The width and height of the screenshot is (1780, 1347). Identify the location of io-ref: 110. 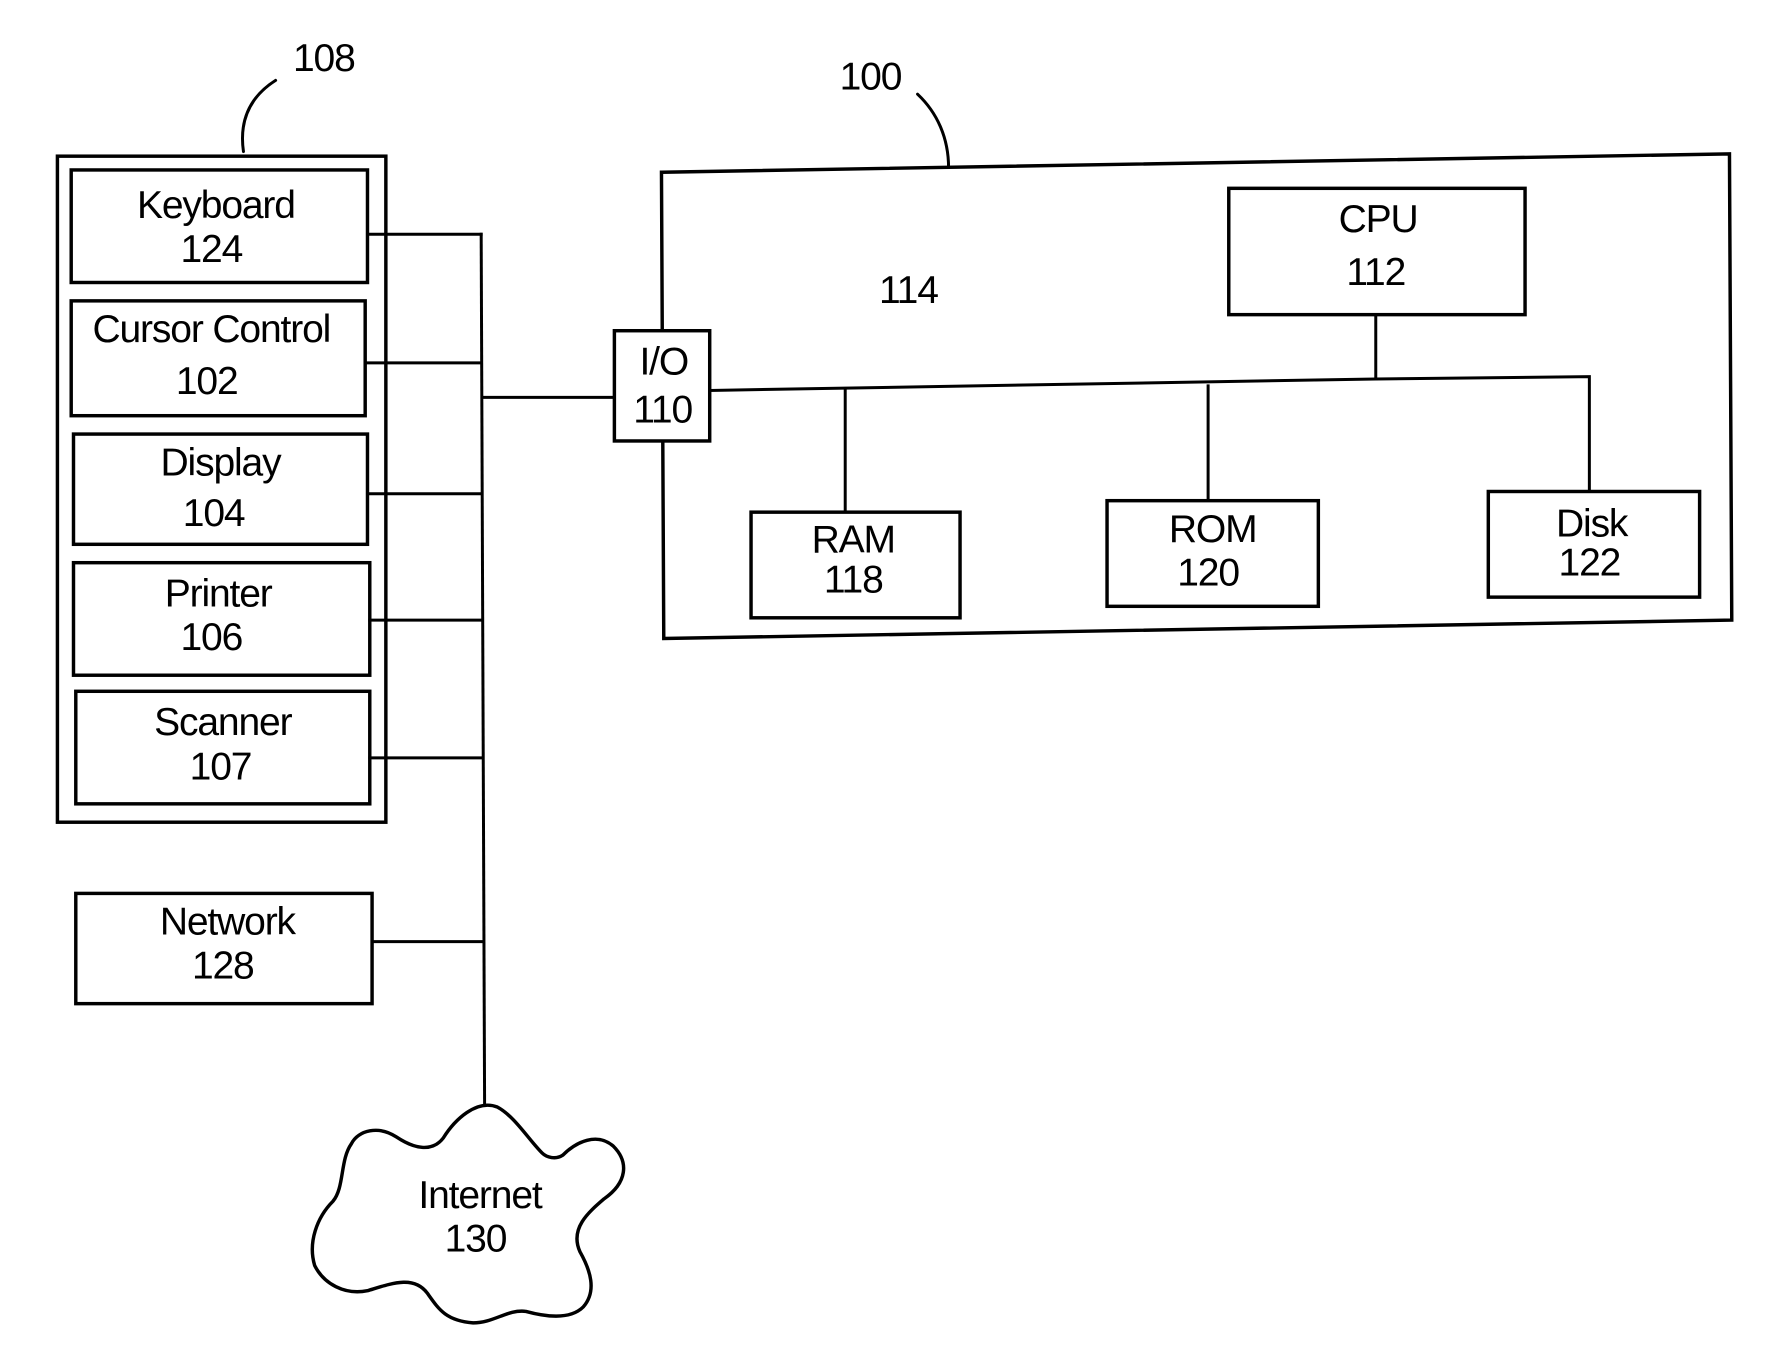
(662, 410).